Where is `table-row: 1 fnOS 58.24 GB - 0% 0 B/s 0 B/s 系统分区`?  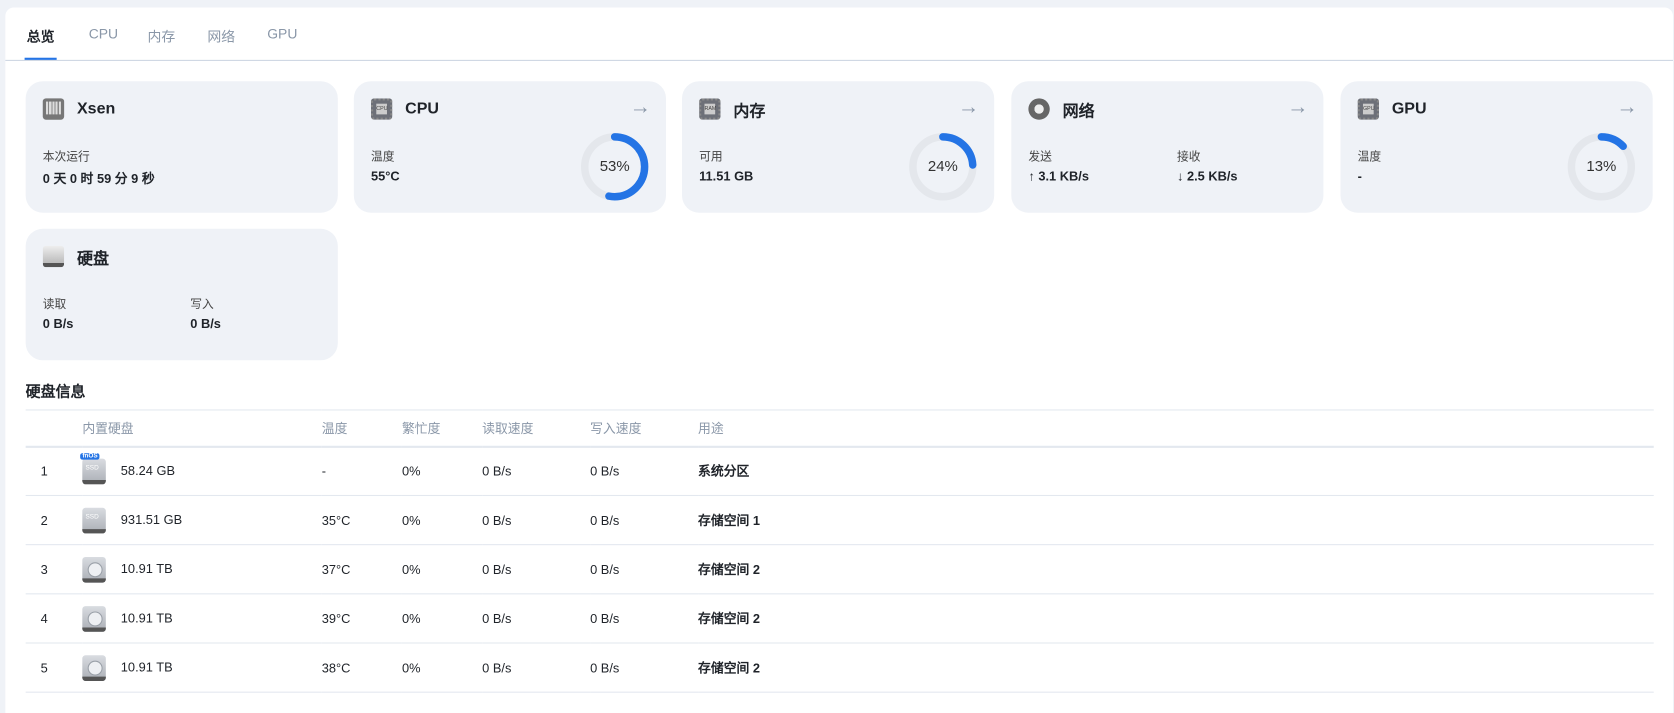
table-row: 1 fnOS 58.24 GB - 0% 0 B/s 0 B/s 系统分区 is located at coordinates (839, 471).